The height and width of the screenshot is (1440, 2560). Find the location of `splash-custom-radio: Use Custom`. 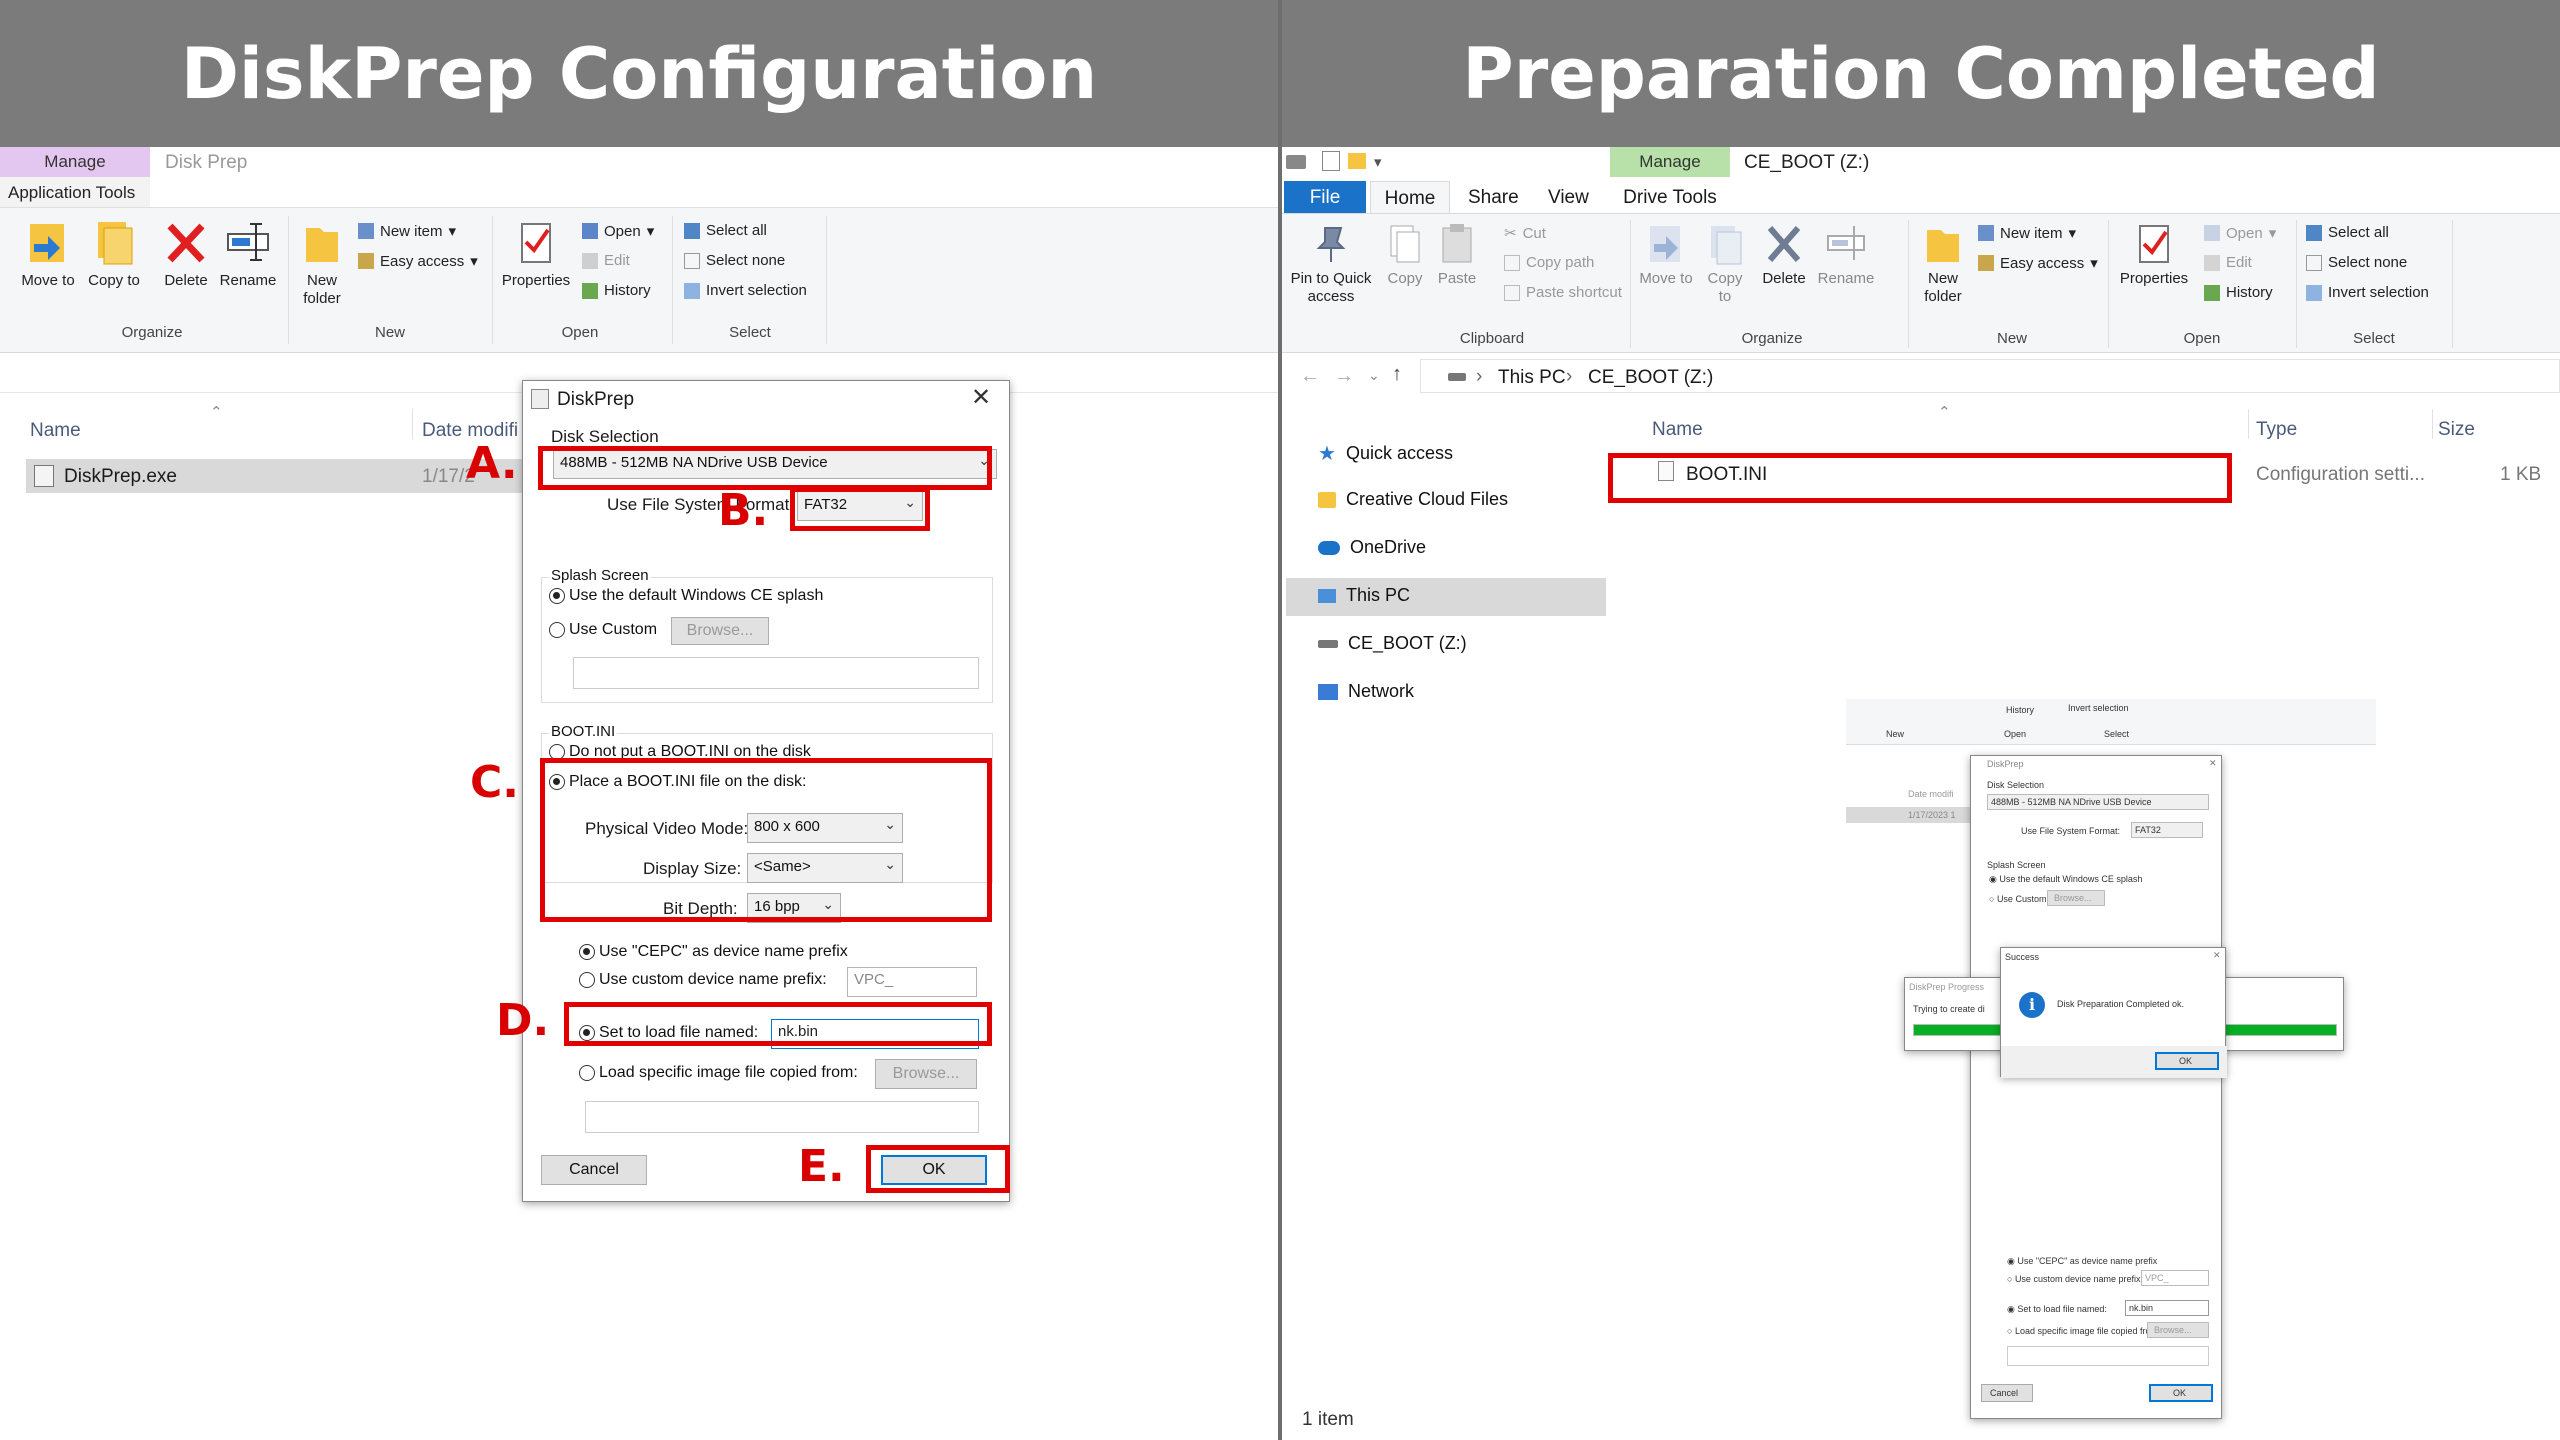

splash-custom-radio: Use Custom is located at coordinates (603, 630).